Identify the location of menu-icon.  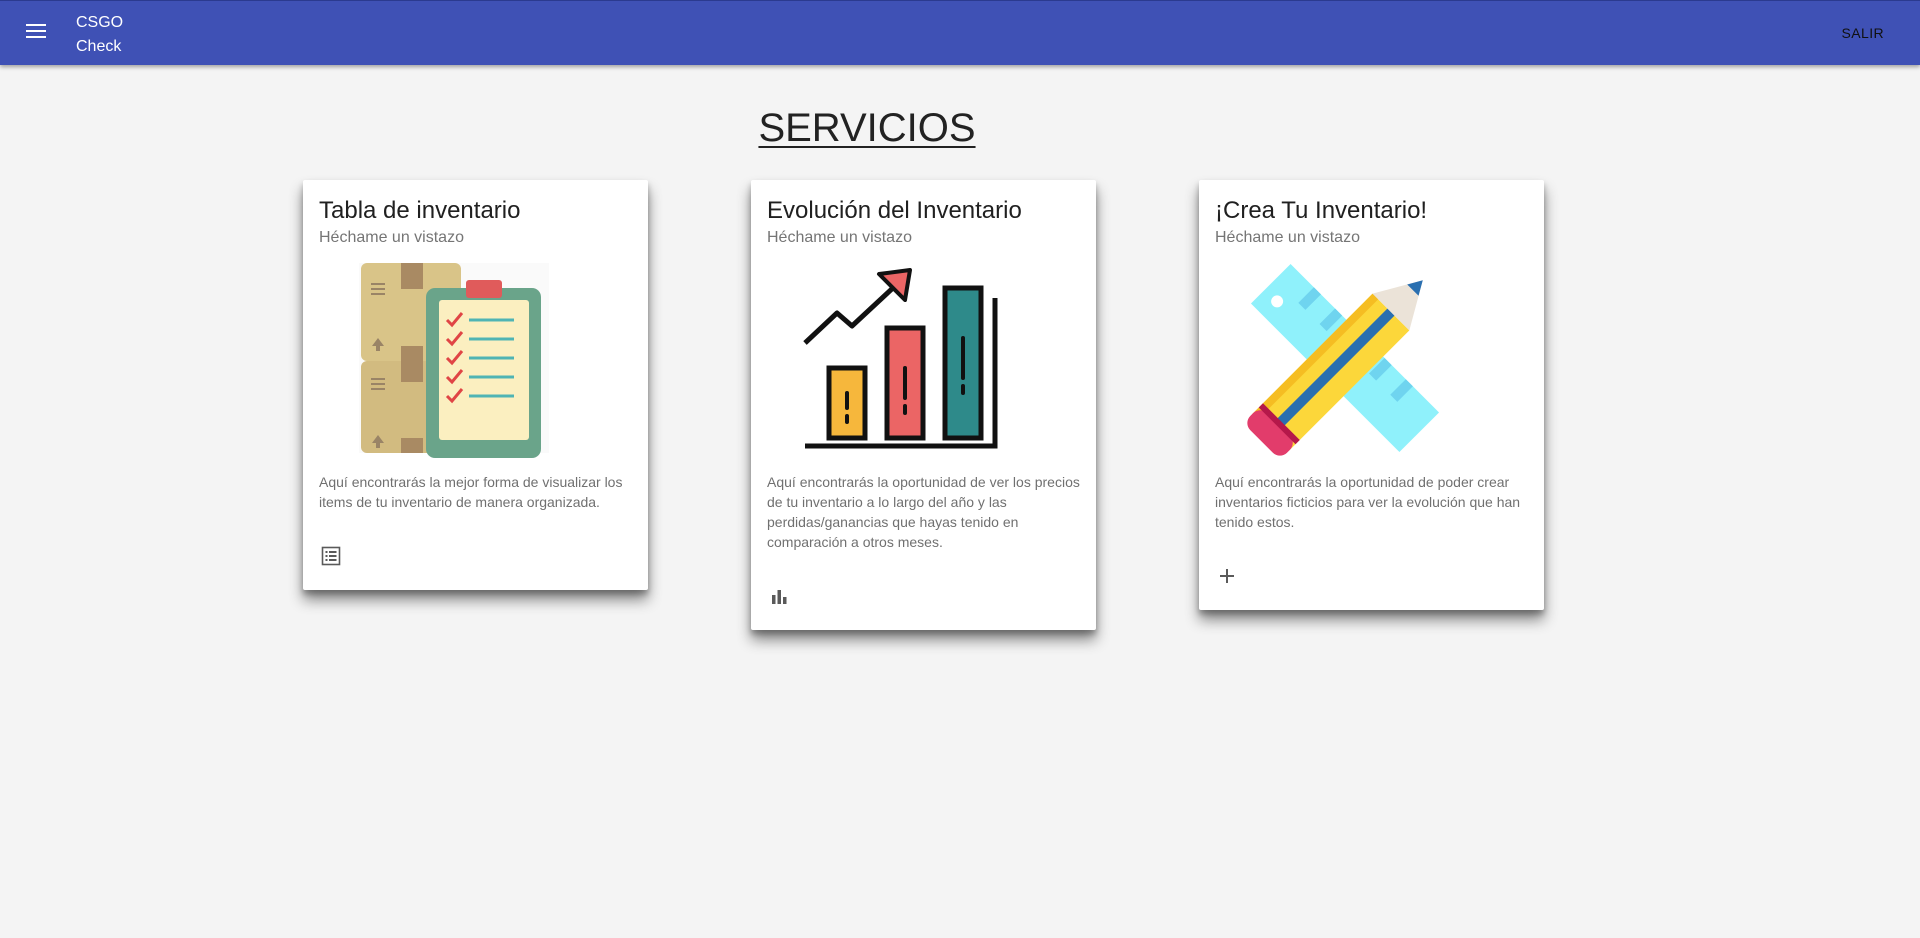
(36, 33).